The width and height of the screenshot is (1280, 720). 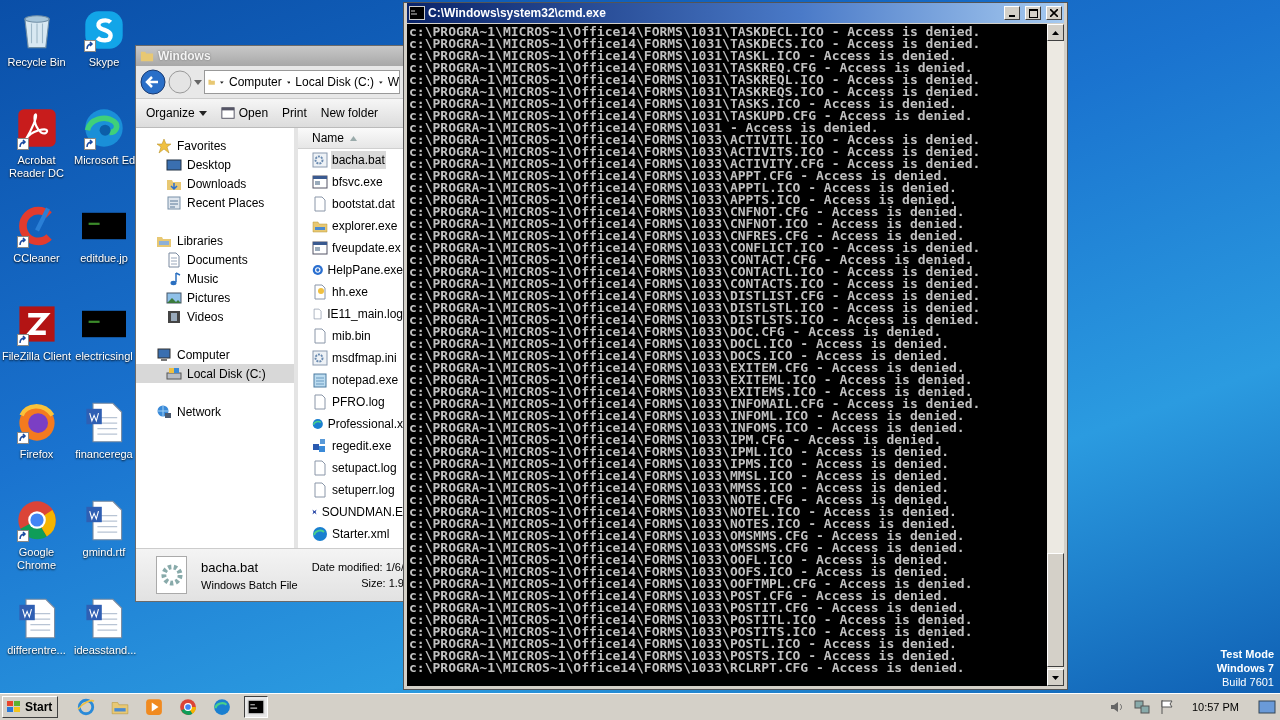 I want to click on file-icon, so click(x=320, y=402).